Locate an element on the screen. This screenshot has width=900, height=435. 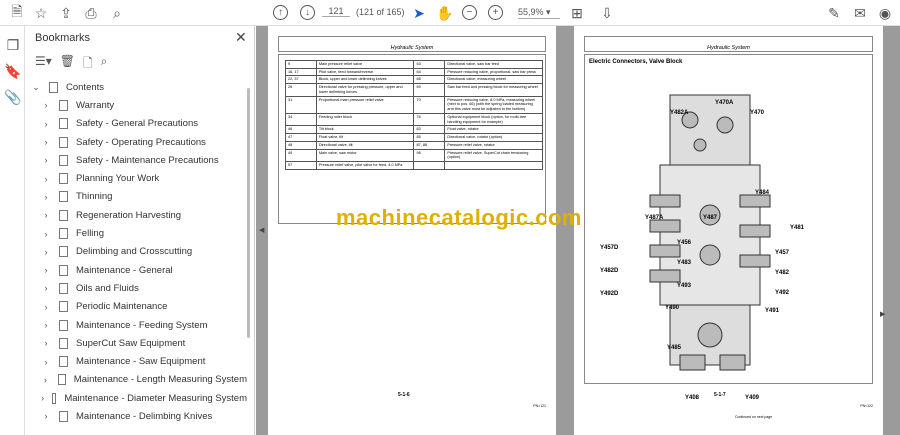
bookmark-item: › Maintenance - Delimbing Knives is located at coordinates (136, 416).